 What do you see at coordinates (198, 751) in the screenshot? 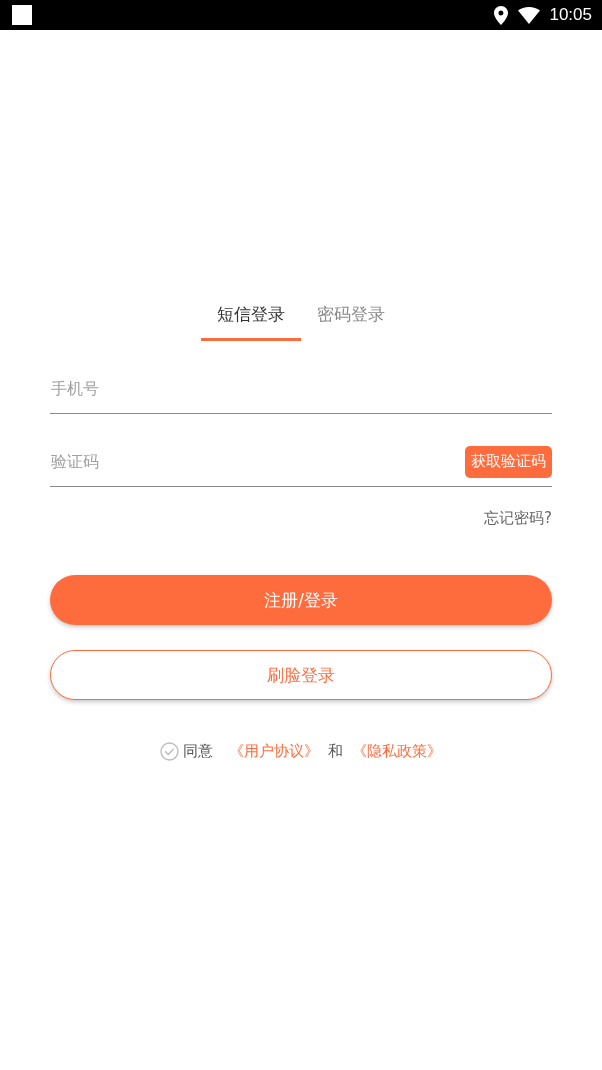
I see `agree-label: 同意` at bounding box center [198, 751].